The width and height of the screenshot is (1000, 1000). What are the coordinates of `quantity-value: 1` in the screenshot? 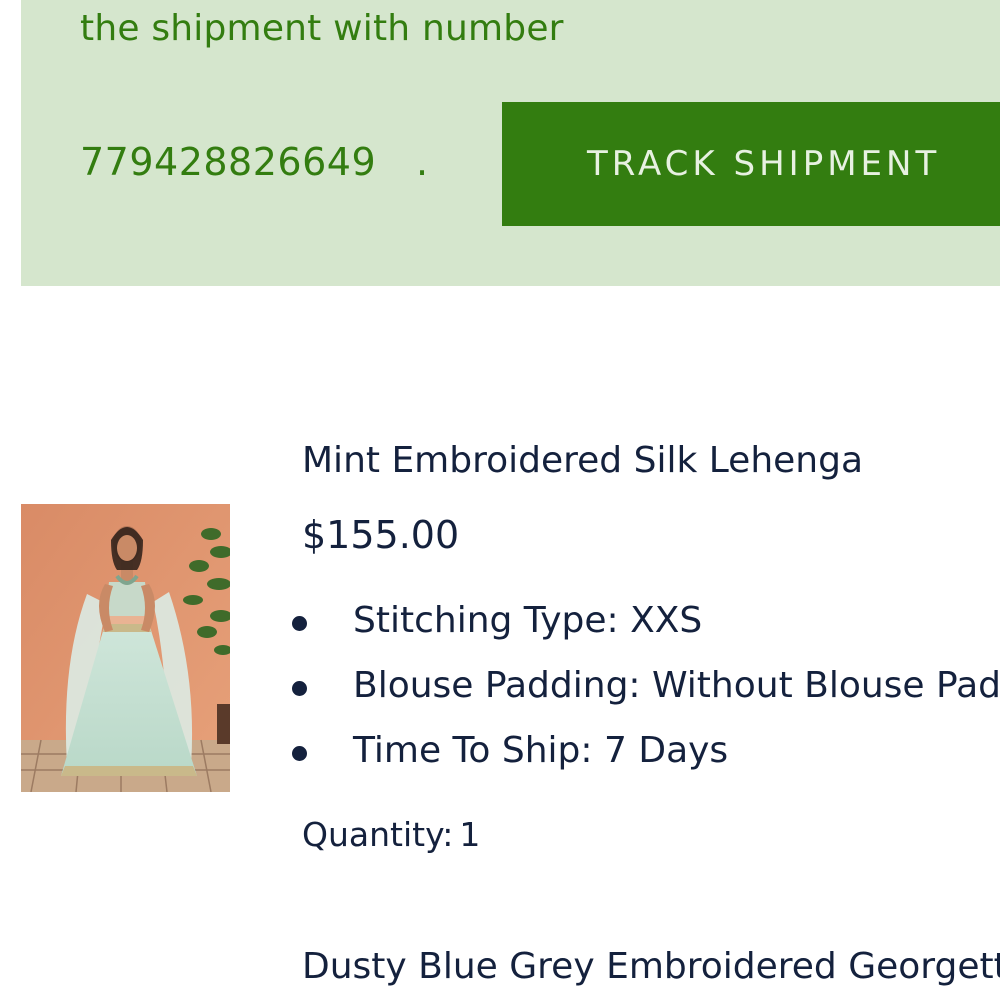 It's located at (470, 834).